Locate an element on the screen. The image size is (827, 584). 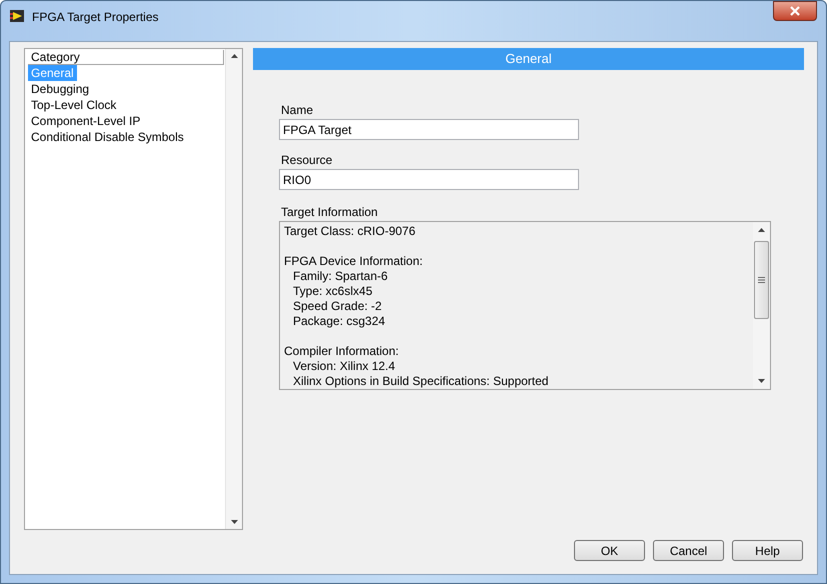
dialog-button: OK is located at coordinates (609, 550).